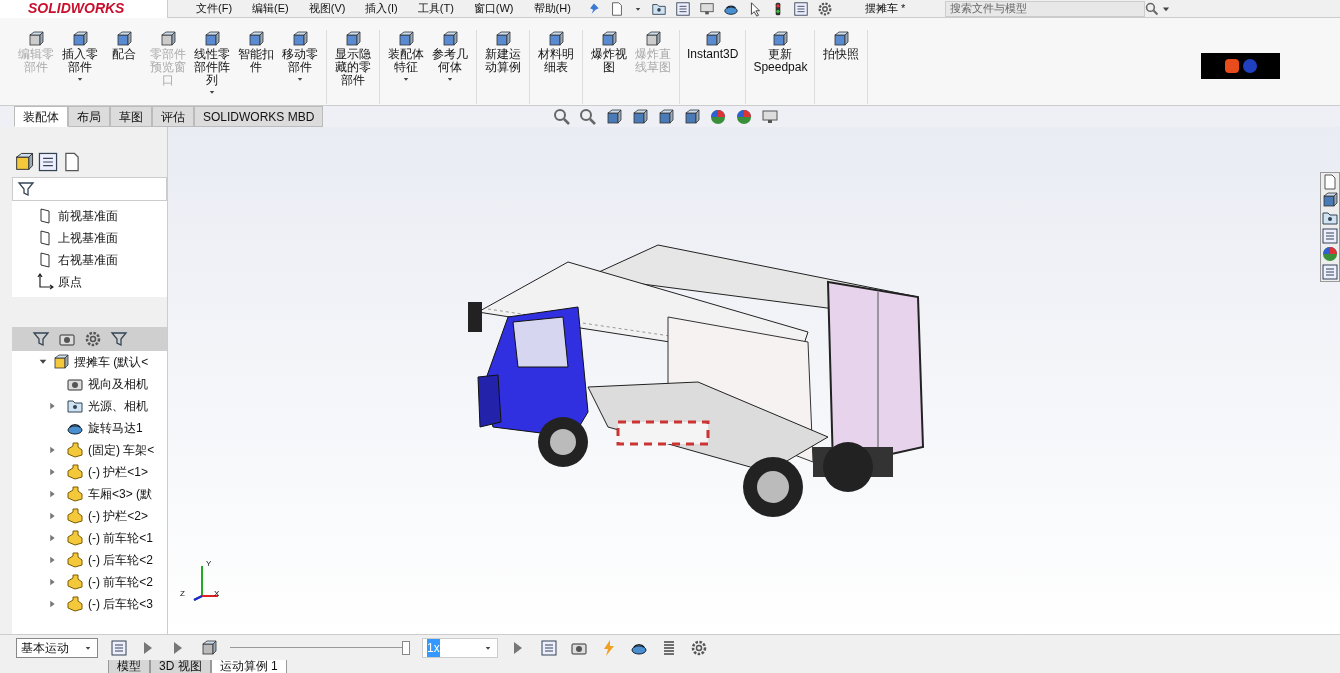 The image size is (1340, 673). What do you see at coordinates (120, 604) in the screenshot?
I see `tree-item: (-) 后车轮<3` at bounding box center [120, 604].